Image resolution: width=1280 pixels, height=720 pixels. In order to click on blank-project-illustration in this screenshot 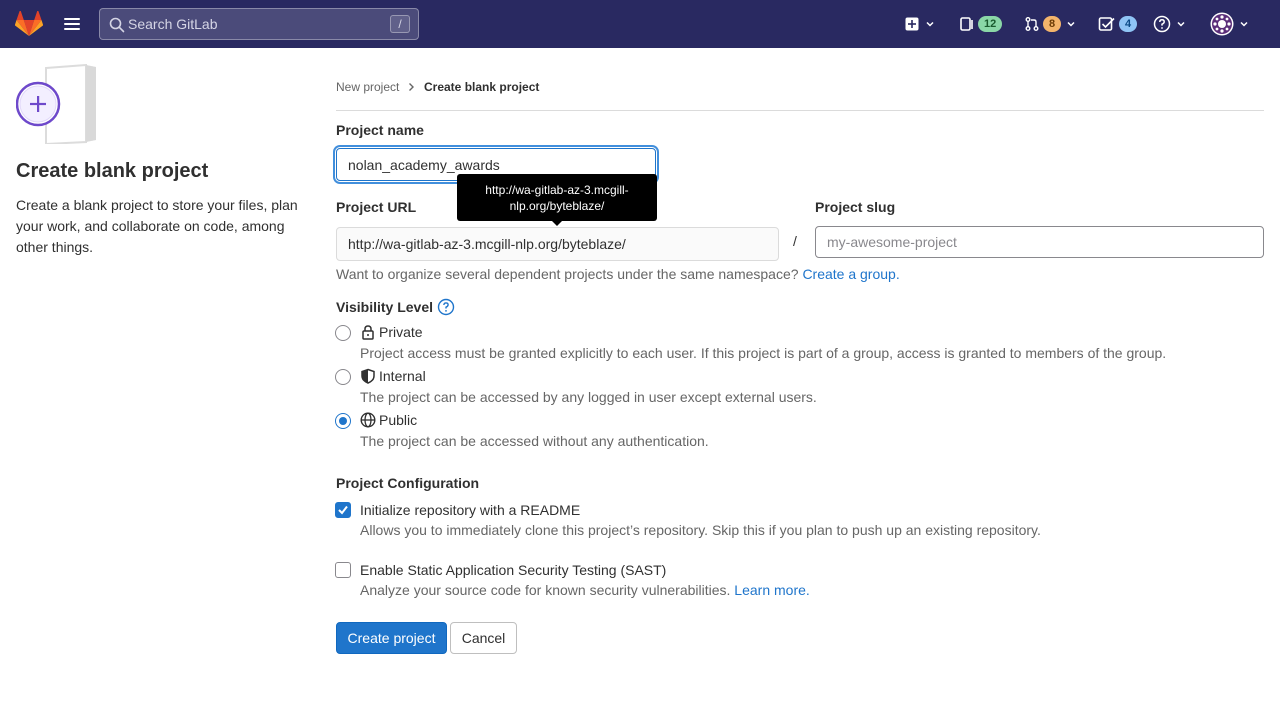, I will do `click(56, 104)`.